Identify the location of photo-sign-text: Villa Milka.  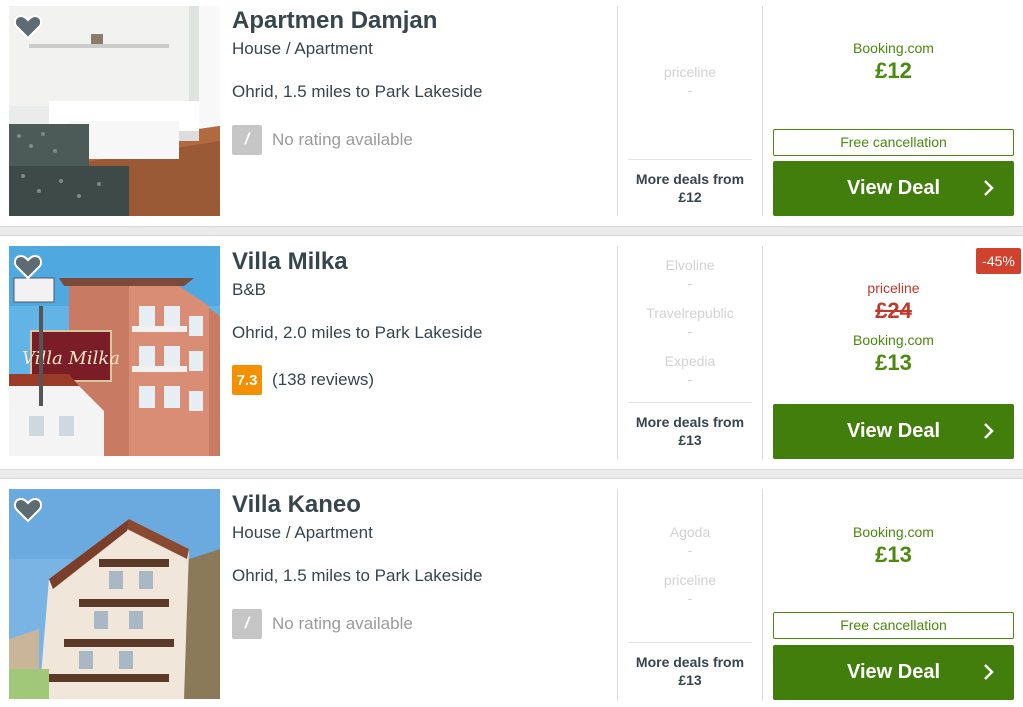
(71, 358).